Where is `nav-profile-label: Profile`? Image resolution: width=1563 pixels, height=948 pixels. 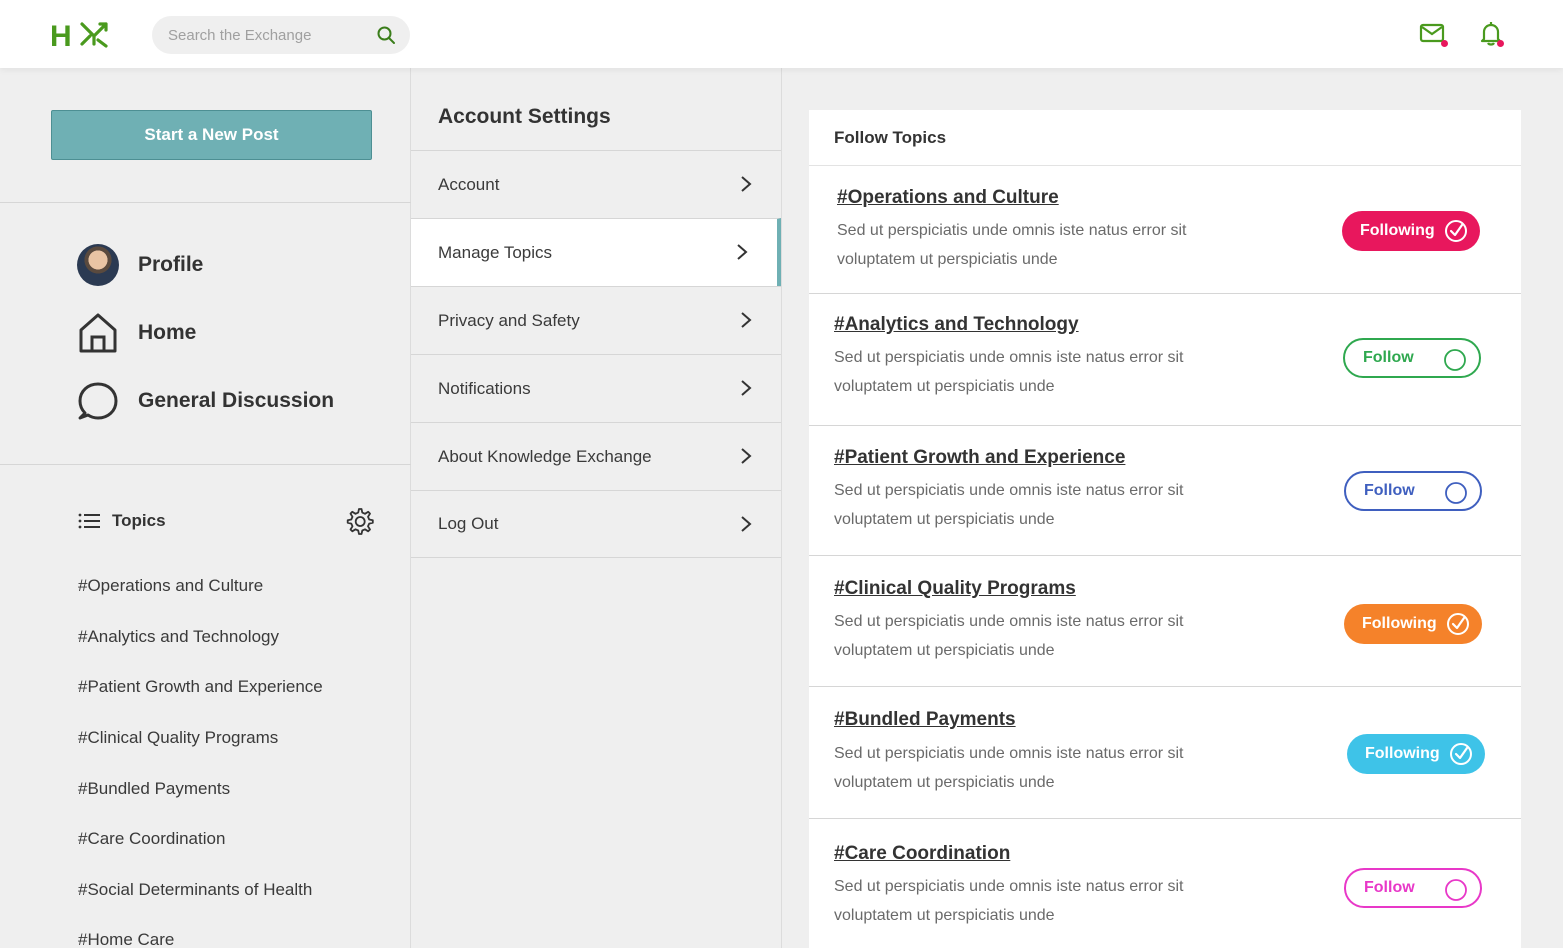
nav-profile-label: Profile is located at coordinates (171, 264).